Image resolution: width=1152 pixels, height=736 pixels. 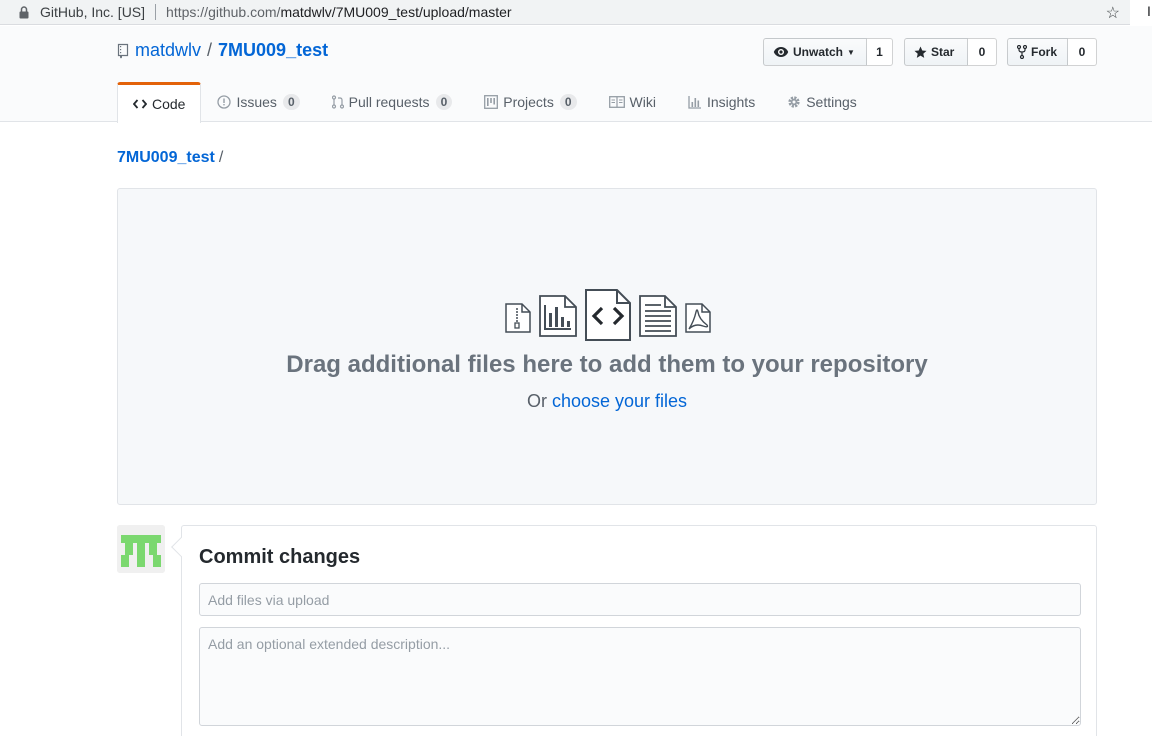 I want to click on fork-group: Fork 0, so click(x=1052, y=52).